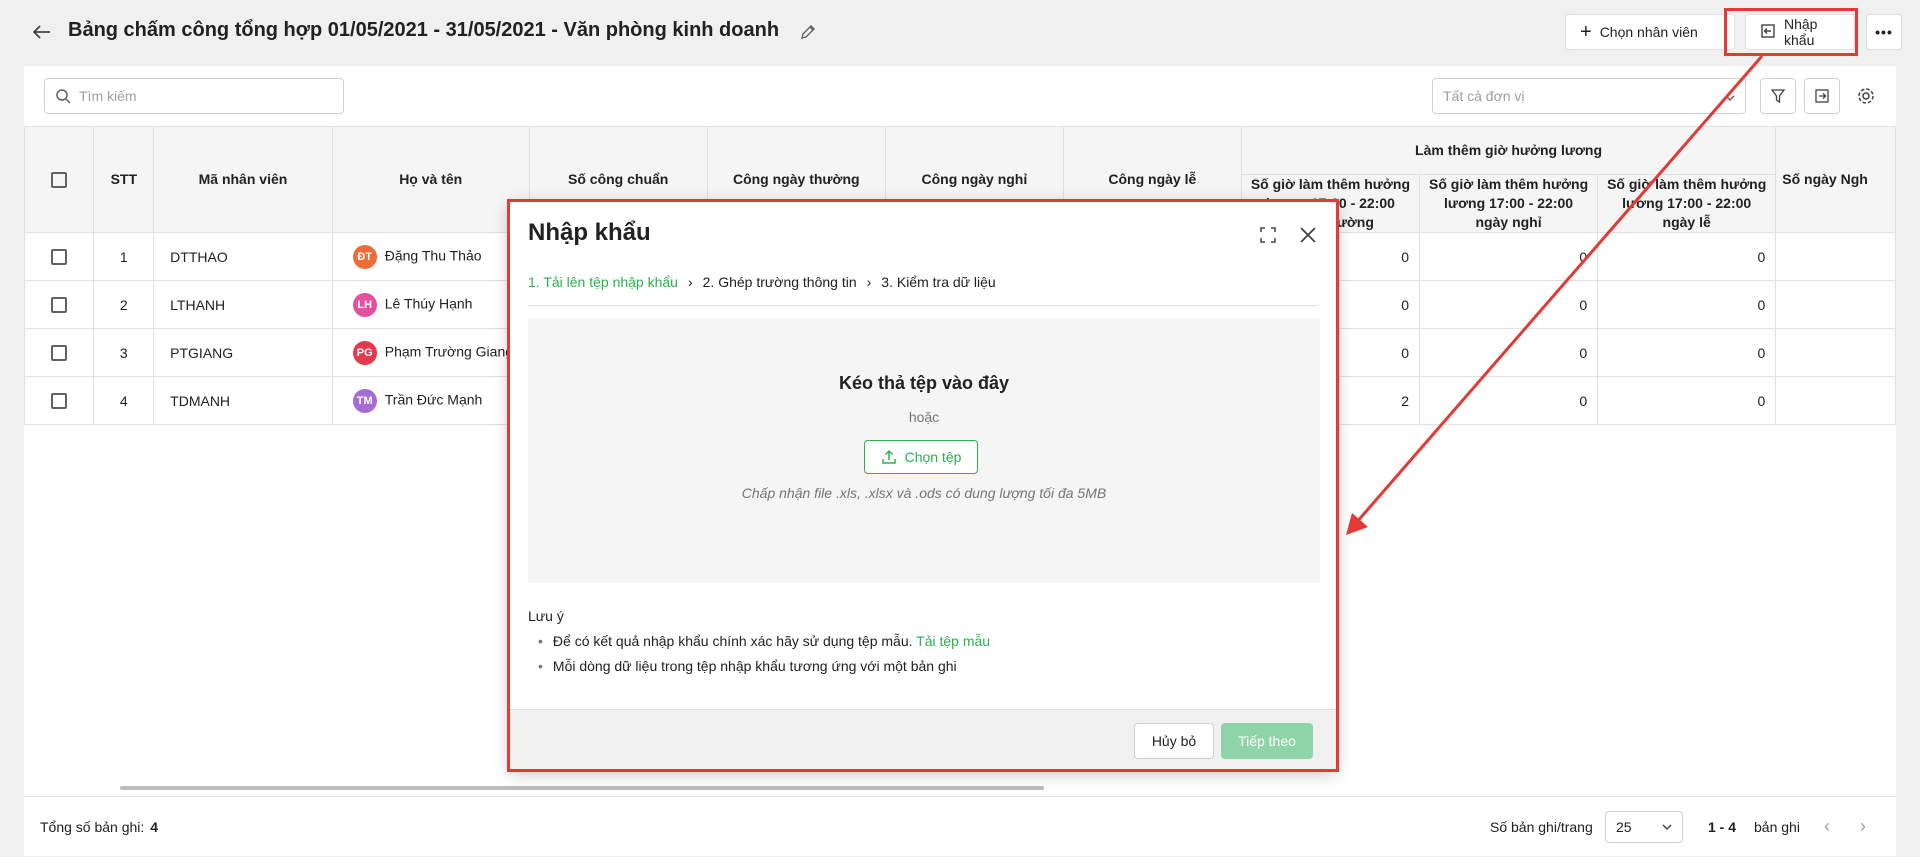  What do you see at coordinates (1624, 827) in the screenshot?
I see `per-page-value: 25` at bounding box center [1624, 827].